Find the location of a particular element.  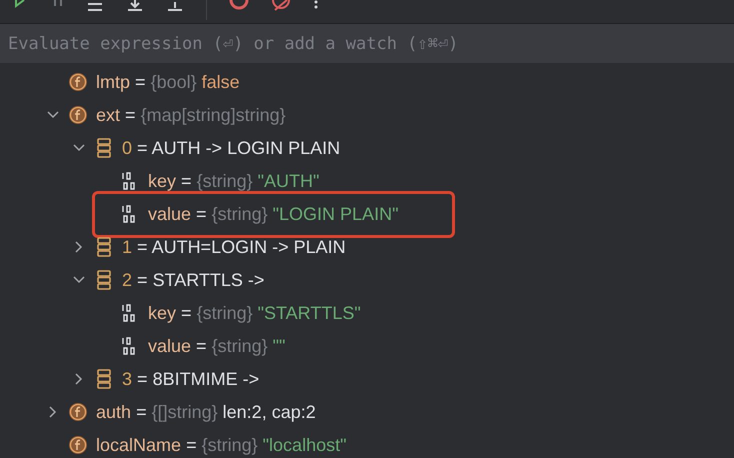

variable-text: key = {string} "STARTTLS" is located at coordinates (254, 312).